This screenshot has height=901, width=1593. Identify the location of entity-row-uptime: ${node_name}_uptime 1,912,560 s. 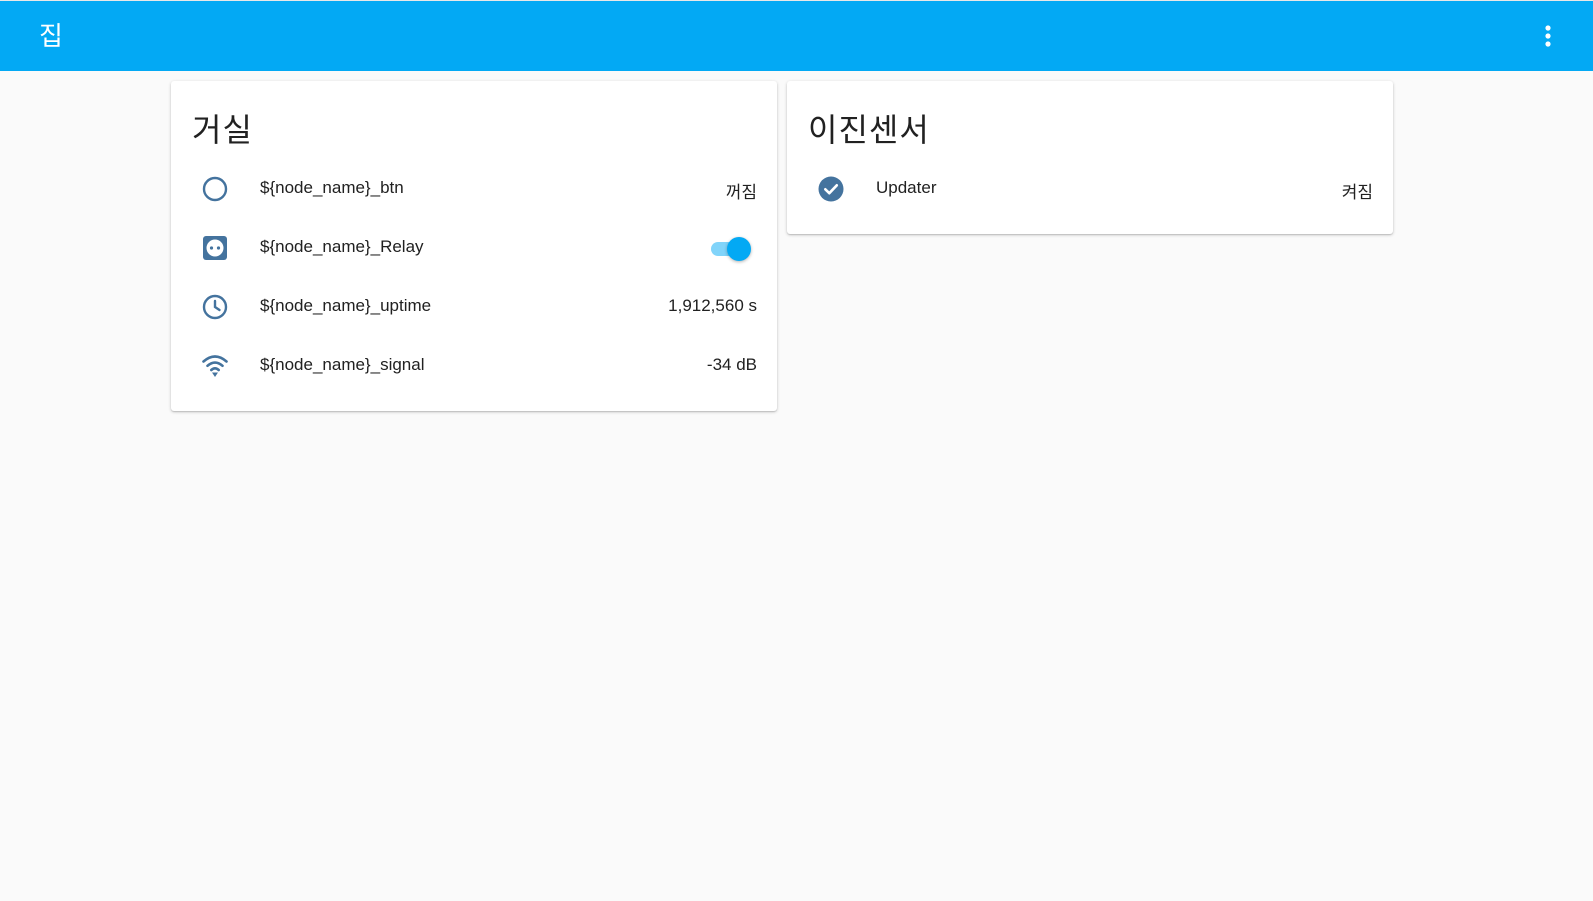
(474, 306).